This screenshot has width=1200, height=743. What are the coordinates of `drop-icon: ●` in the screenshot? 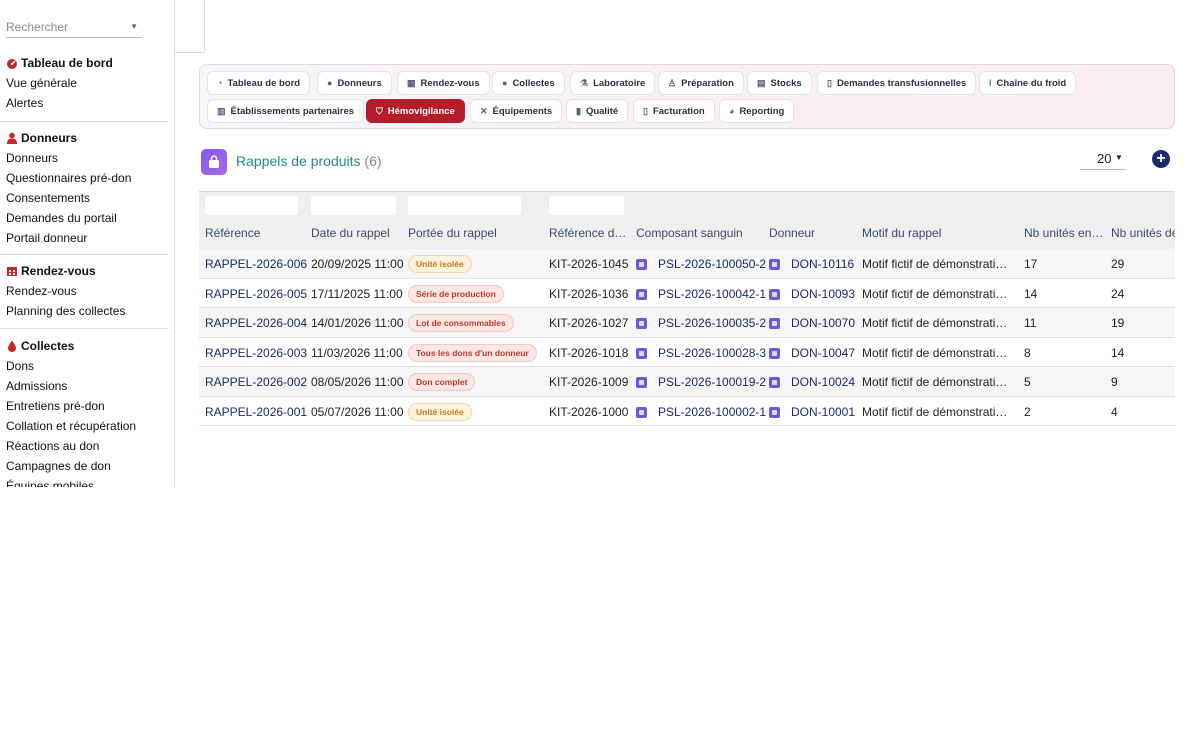 It's located at (505, 83).